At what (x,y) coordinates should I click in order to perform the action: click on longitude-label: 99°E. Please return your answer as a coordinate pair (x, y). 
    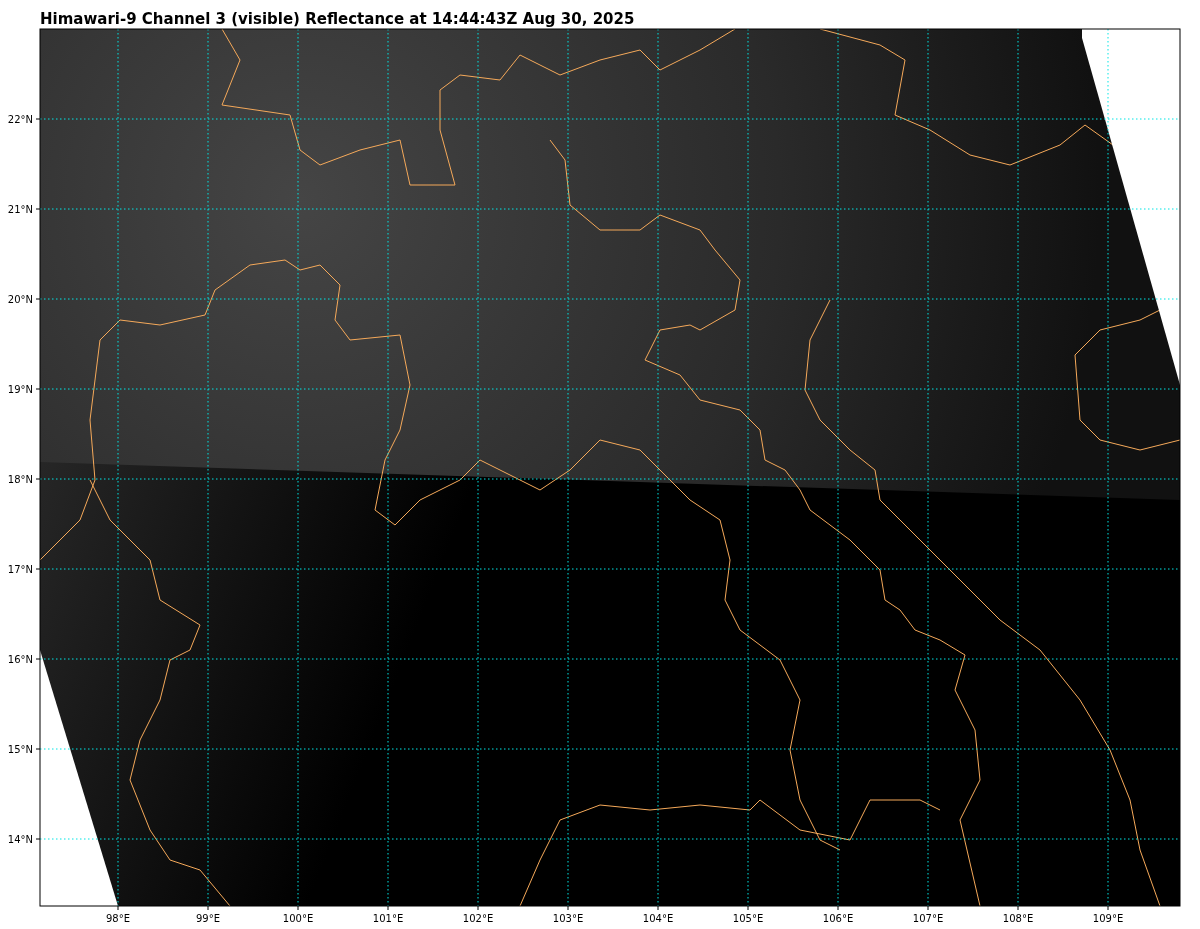
    Looking at the image, I should click on (208, 918).